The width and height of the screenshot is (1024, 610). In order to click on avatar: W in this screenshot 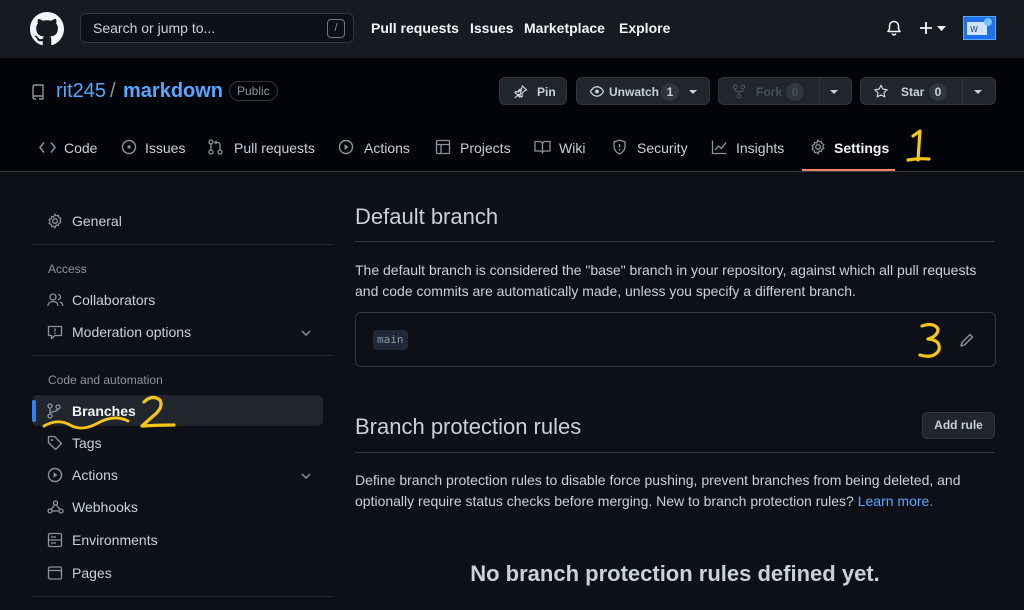, I will do `click(979, 28)`.